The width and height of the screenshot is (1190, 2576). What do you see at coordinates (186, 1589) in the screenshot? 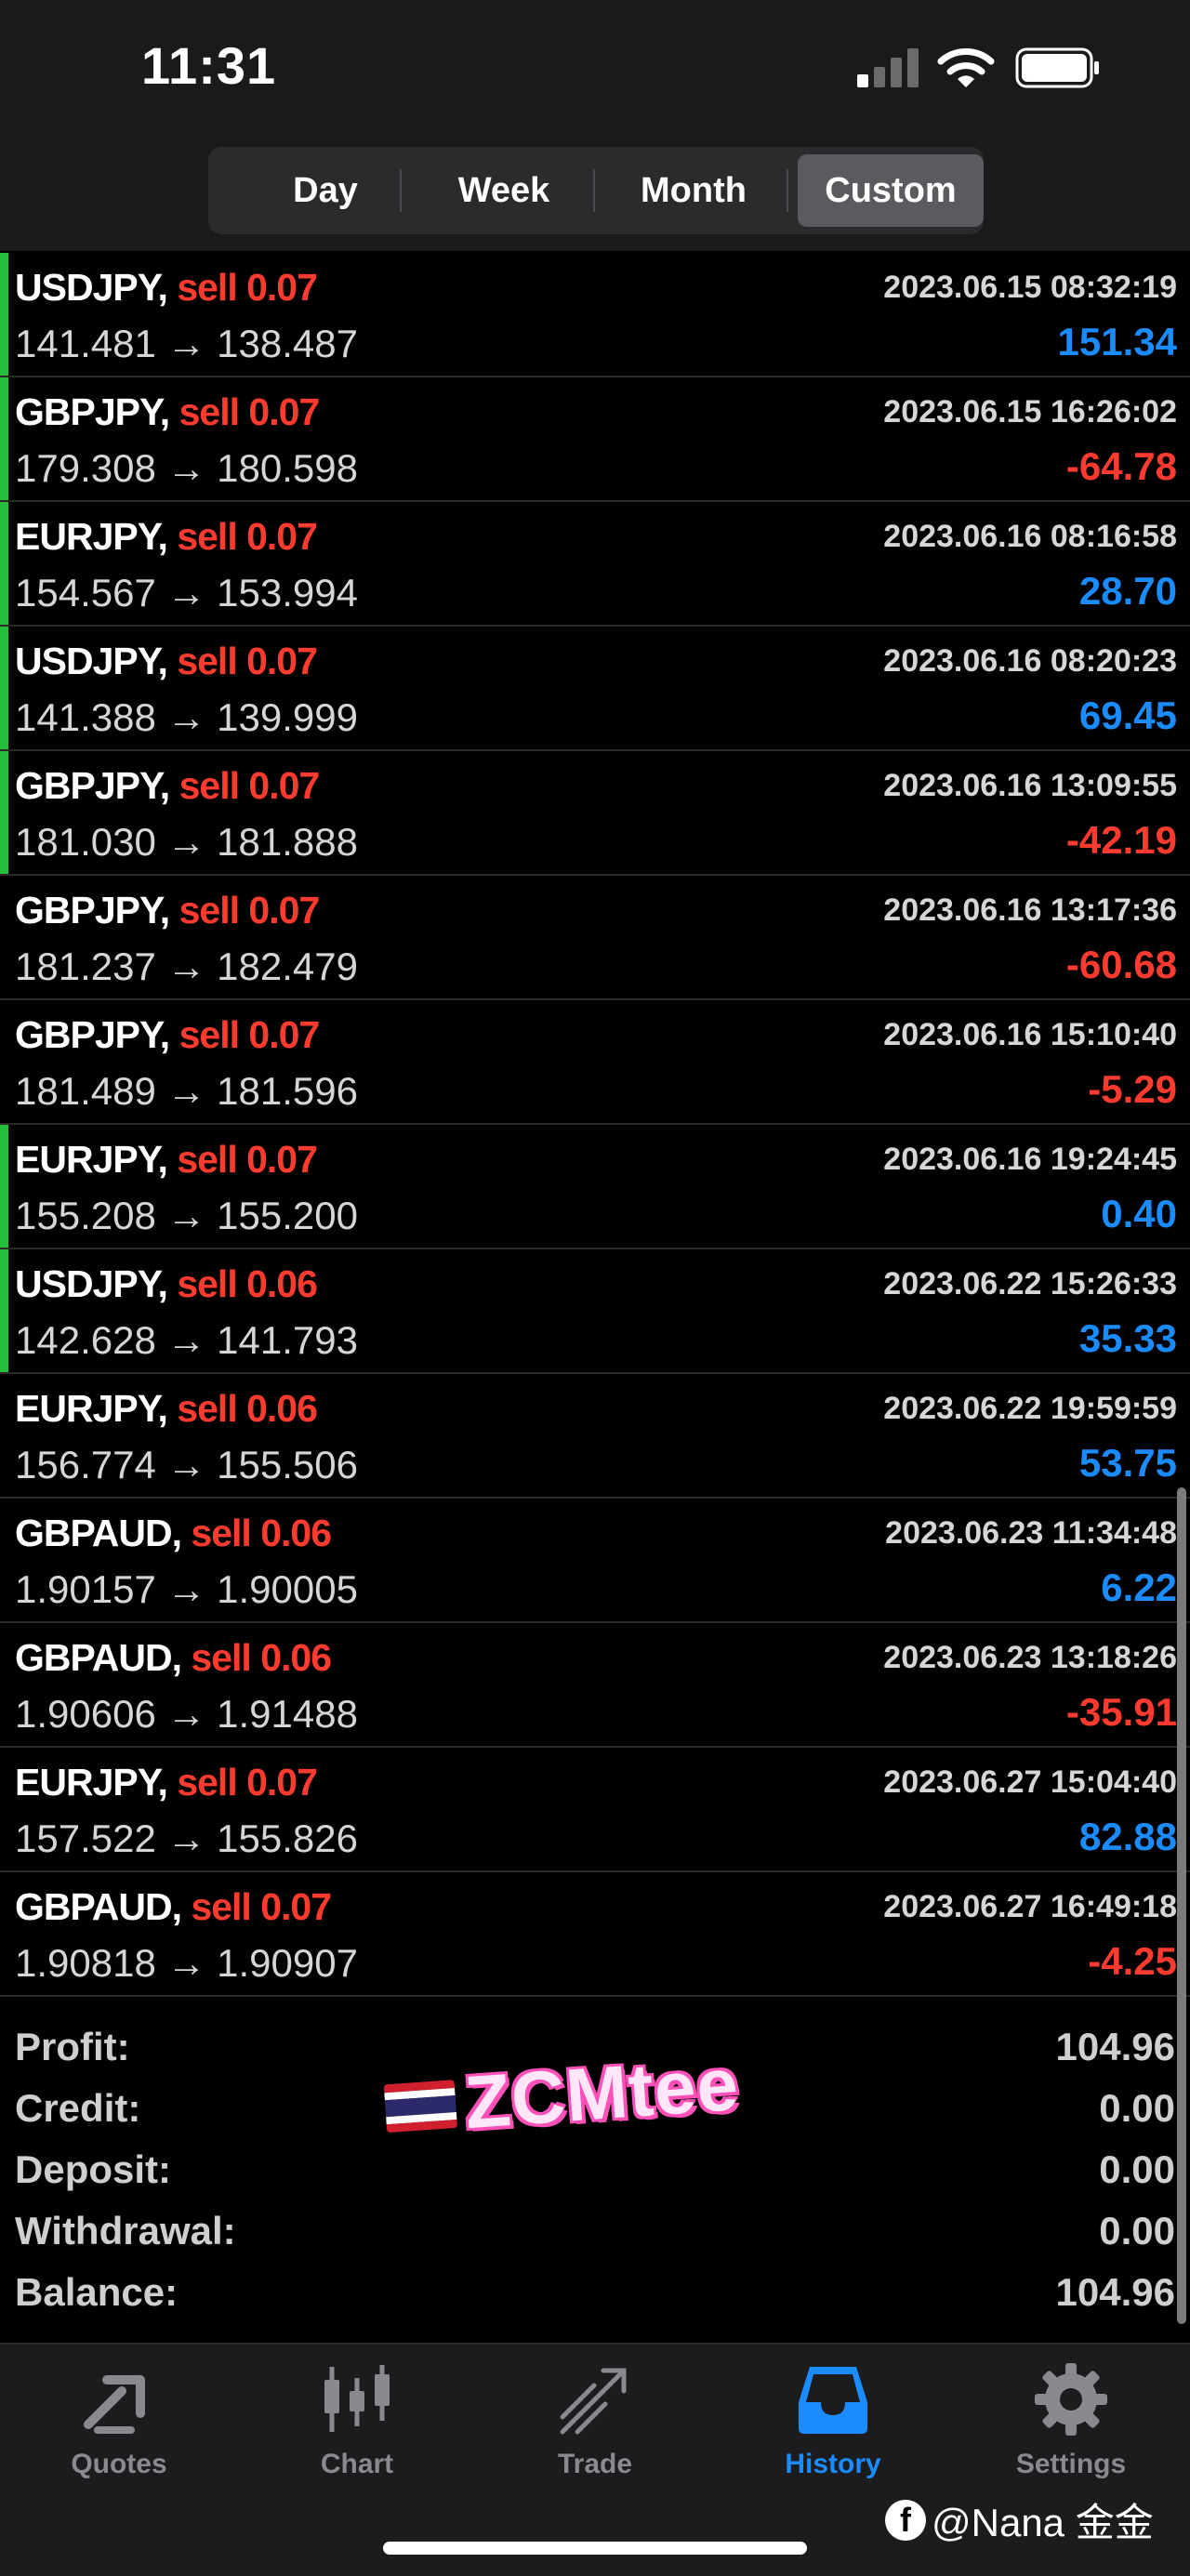
I see `trade-prices: 1.90157 → 1.90005` at bounding box center [186, 1589].